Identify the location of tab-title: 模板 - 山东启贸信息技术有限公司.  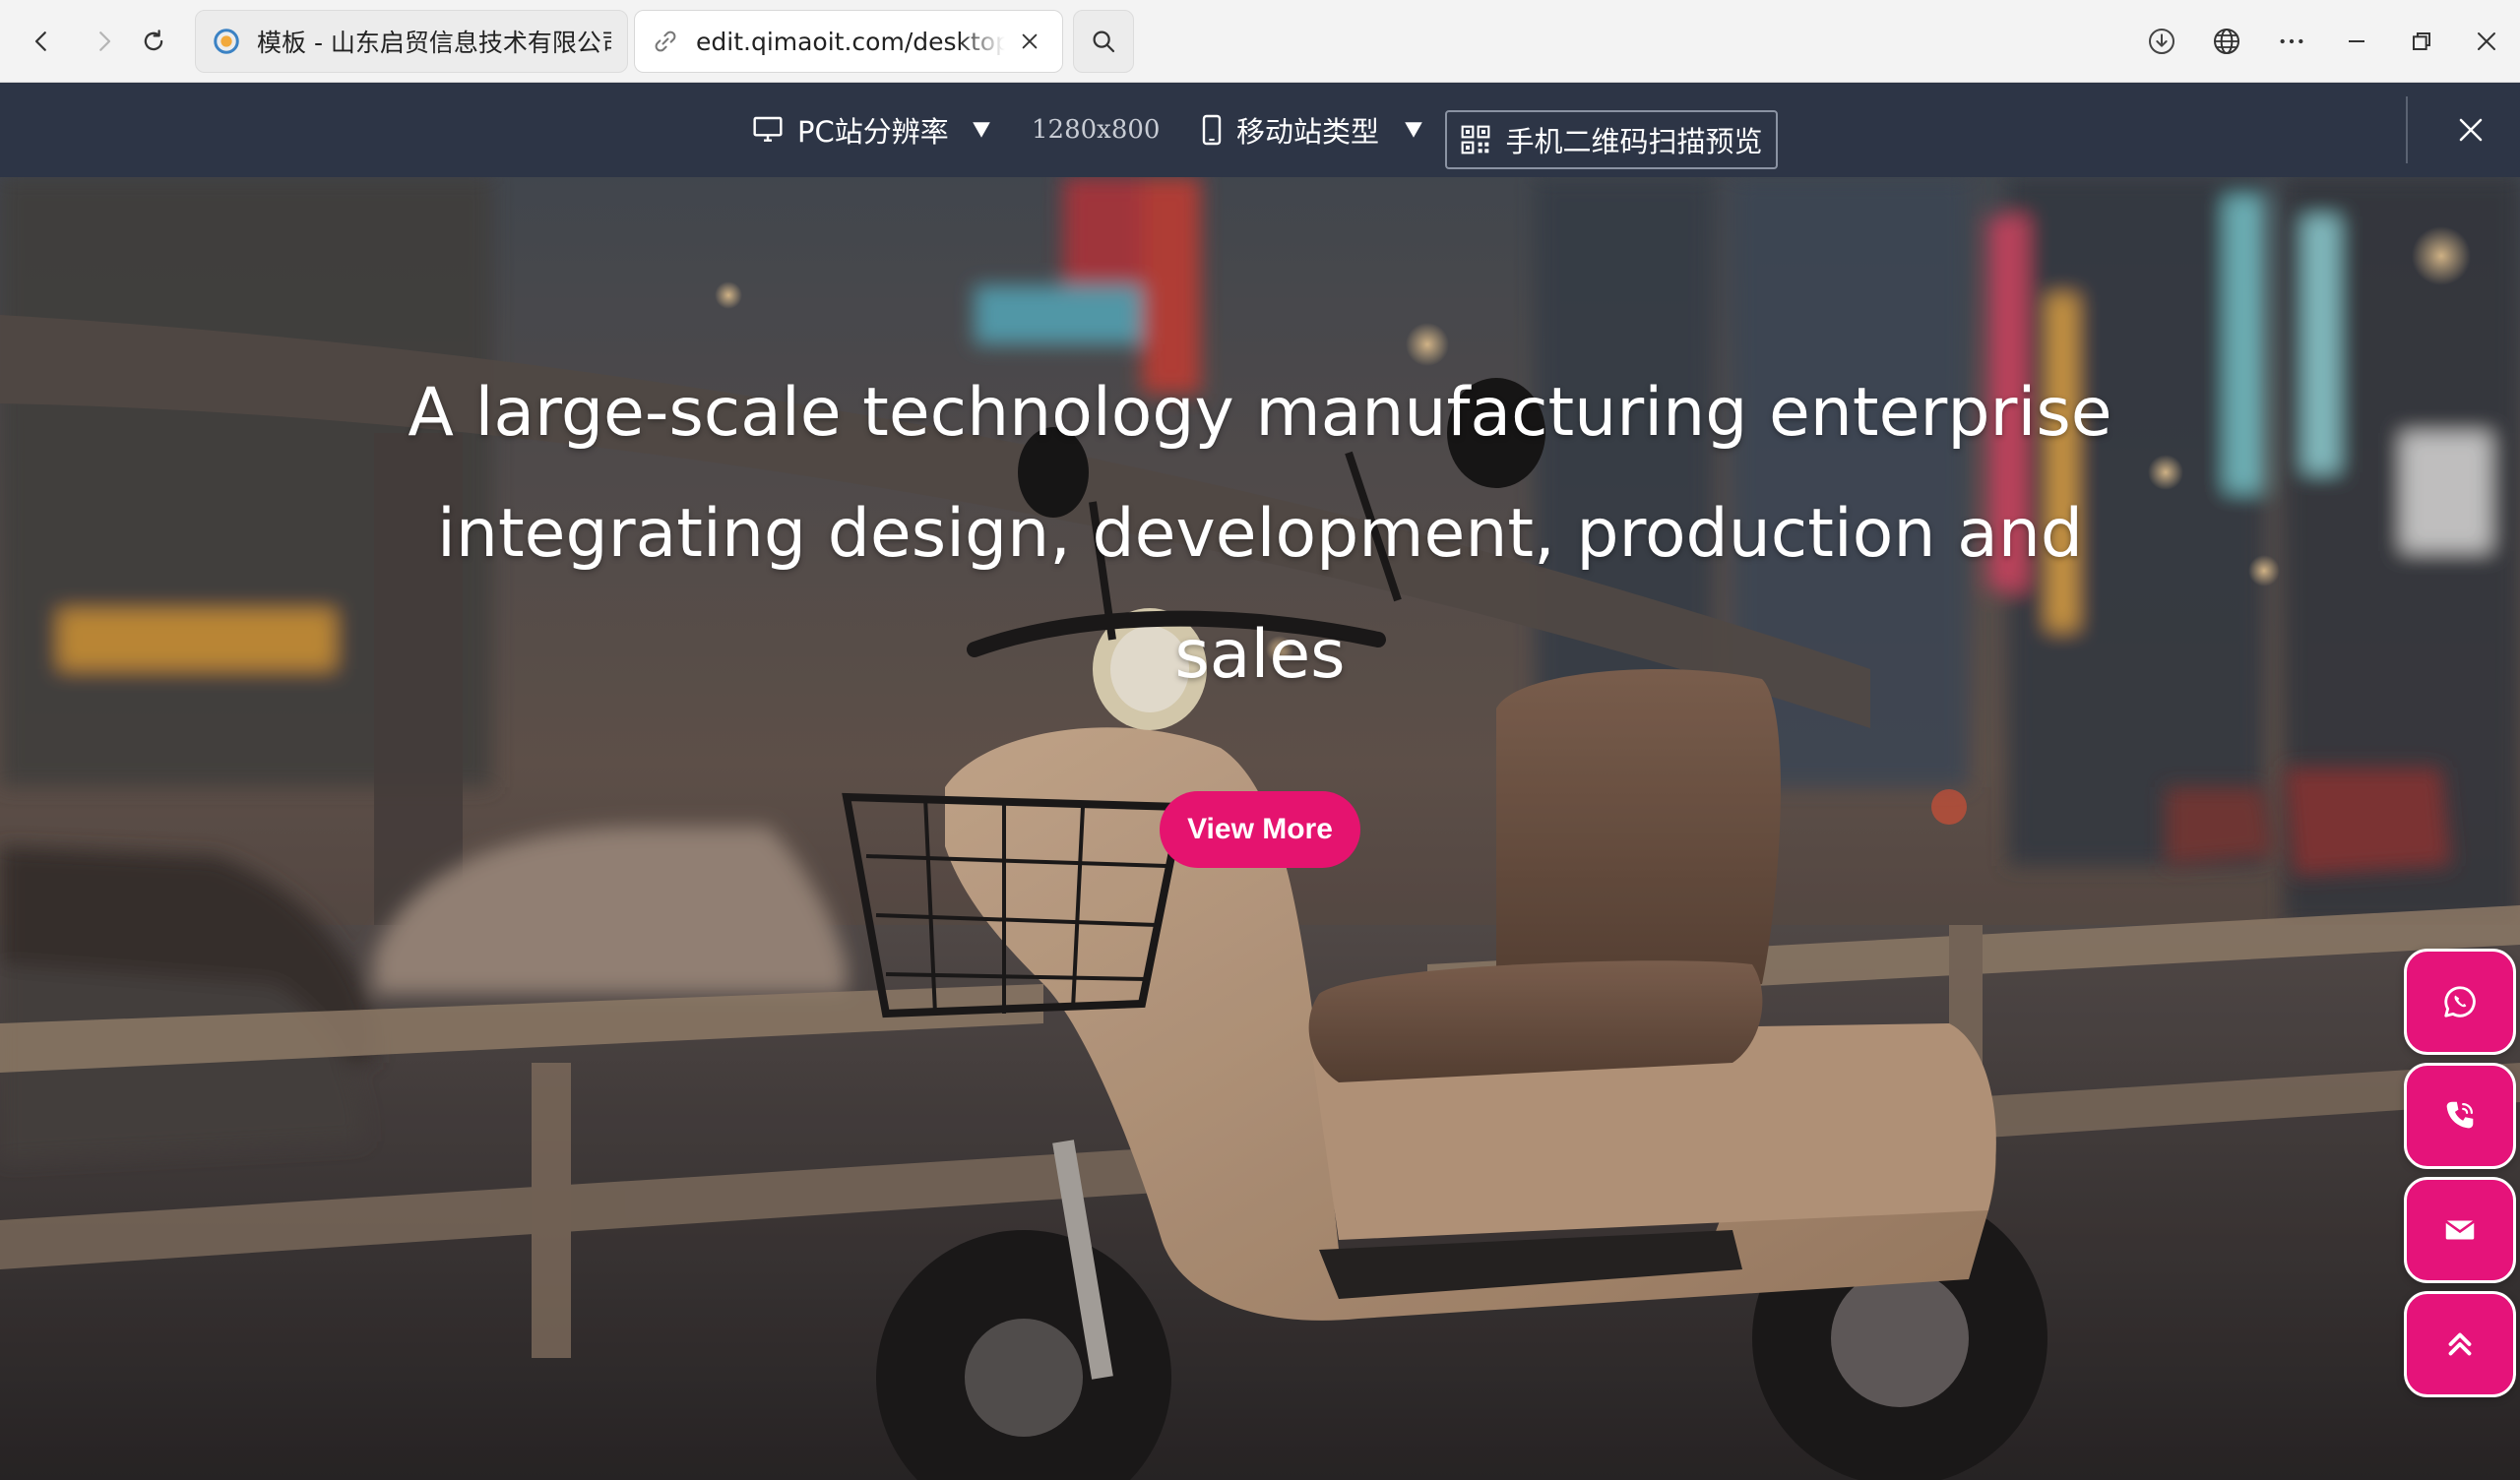
(434, 43).